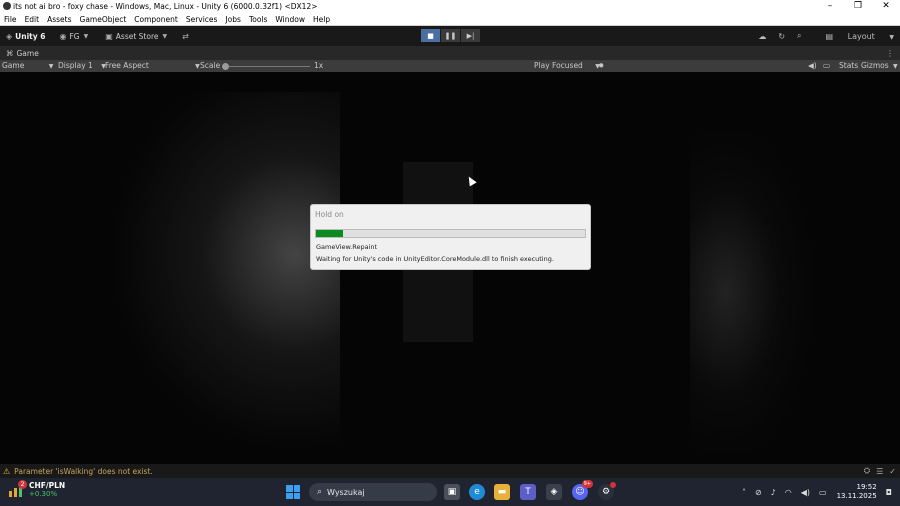 The height and width of the screenshot is (506, 900). I want to click on gizmos-label: Gizmos, so click(875, 65).